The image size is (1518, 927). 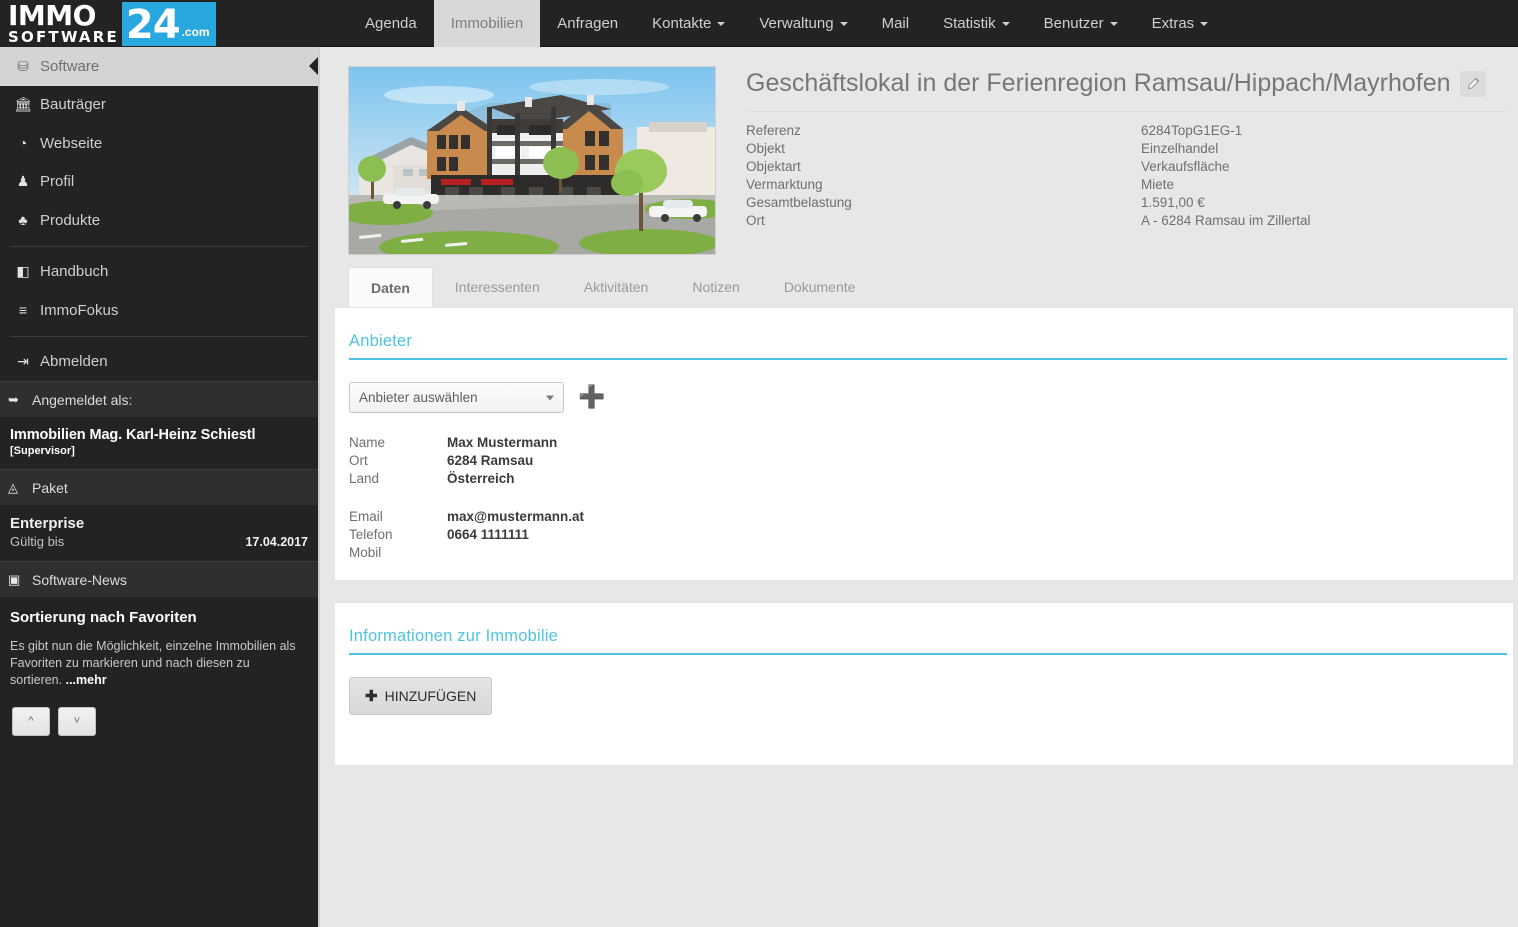 I want to click on nav-item-anfragen: Anfragen, so click(x=587, y=23).